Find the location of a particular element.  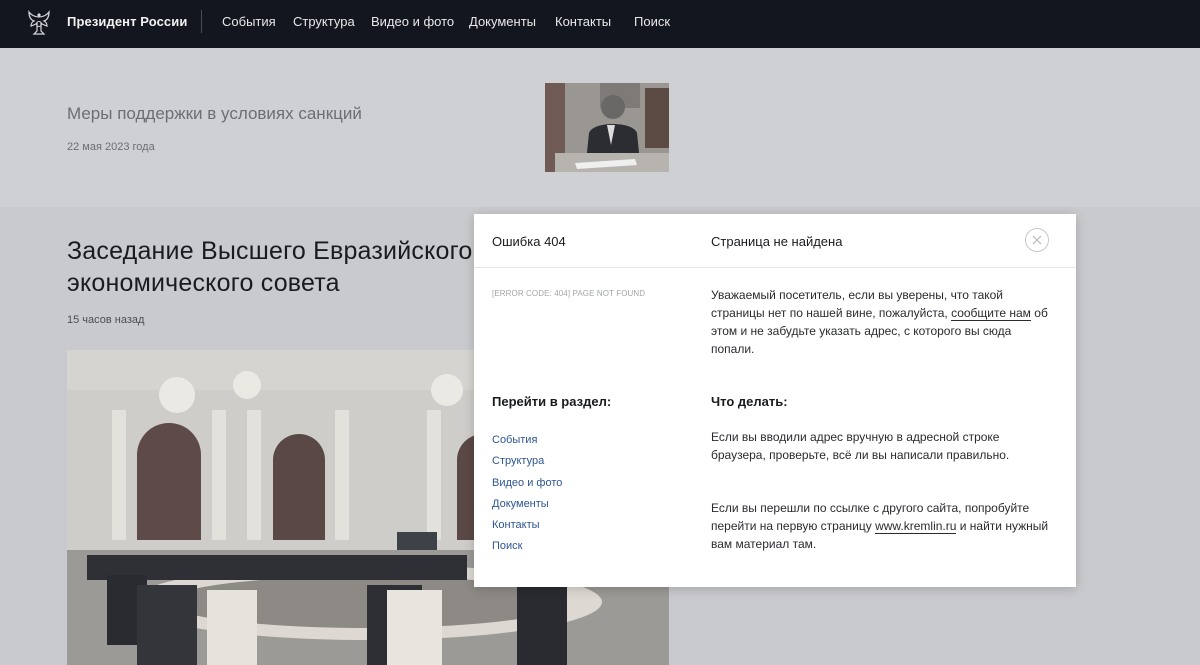

feed-item-title: Меры поддержки в условиях санкций is located at coordinates (214, 114).